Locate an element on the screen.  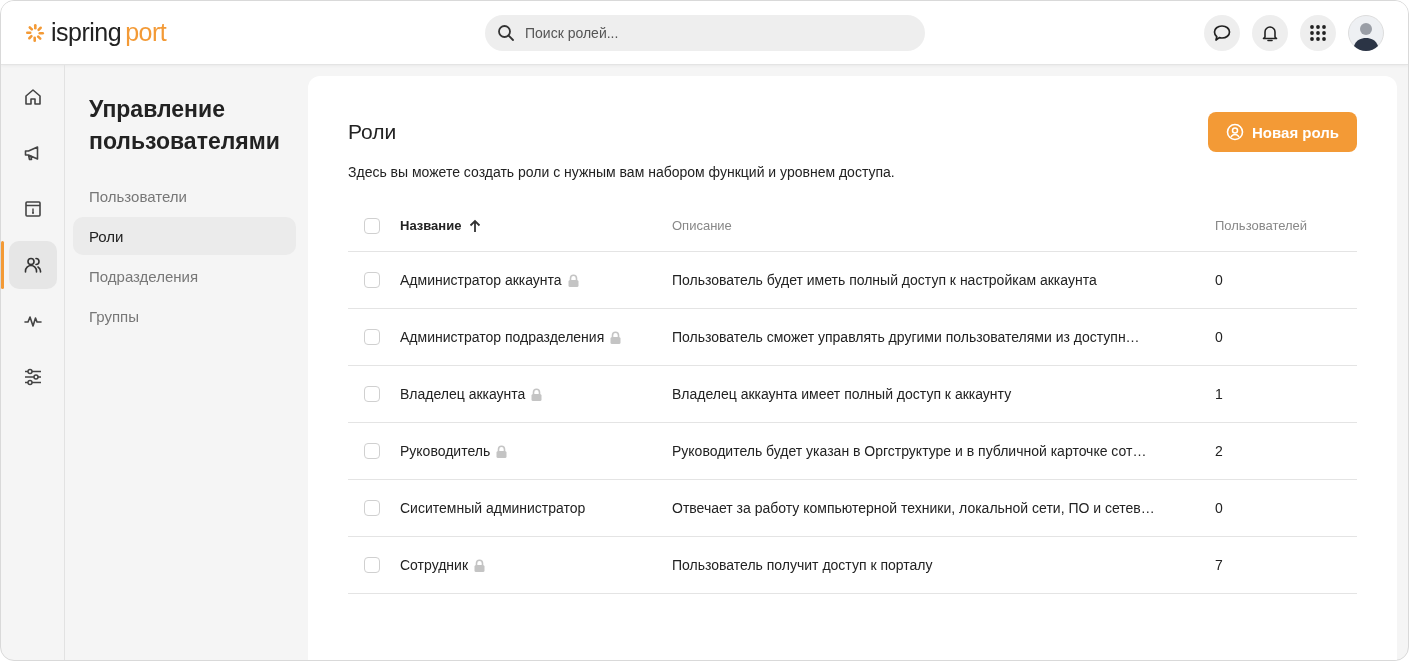
role-name: Сиситемный администратор is located at coordinates (493, 508).